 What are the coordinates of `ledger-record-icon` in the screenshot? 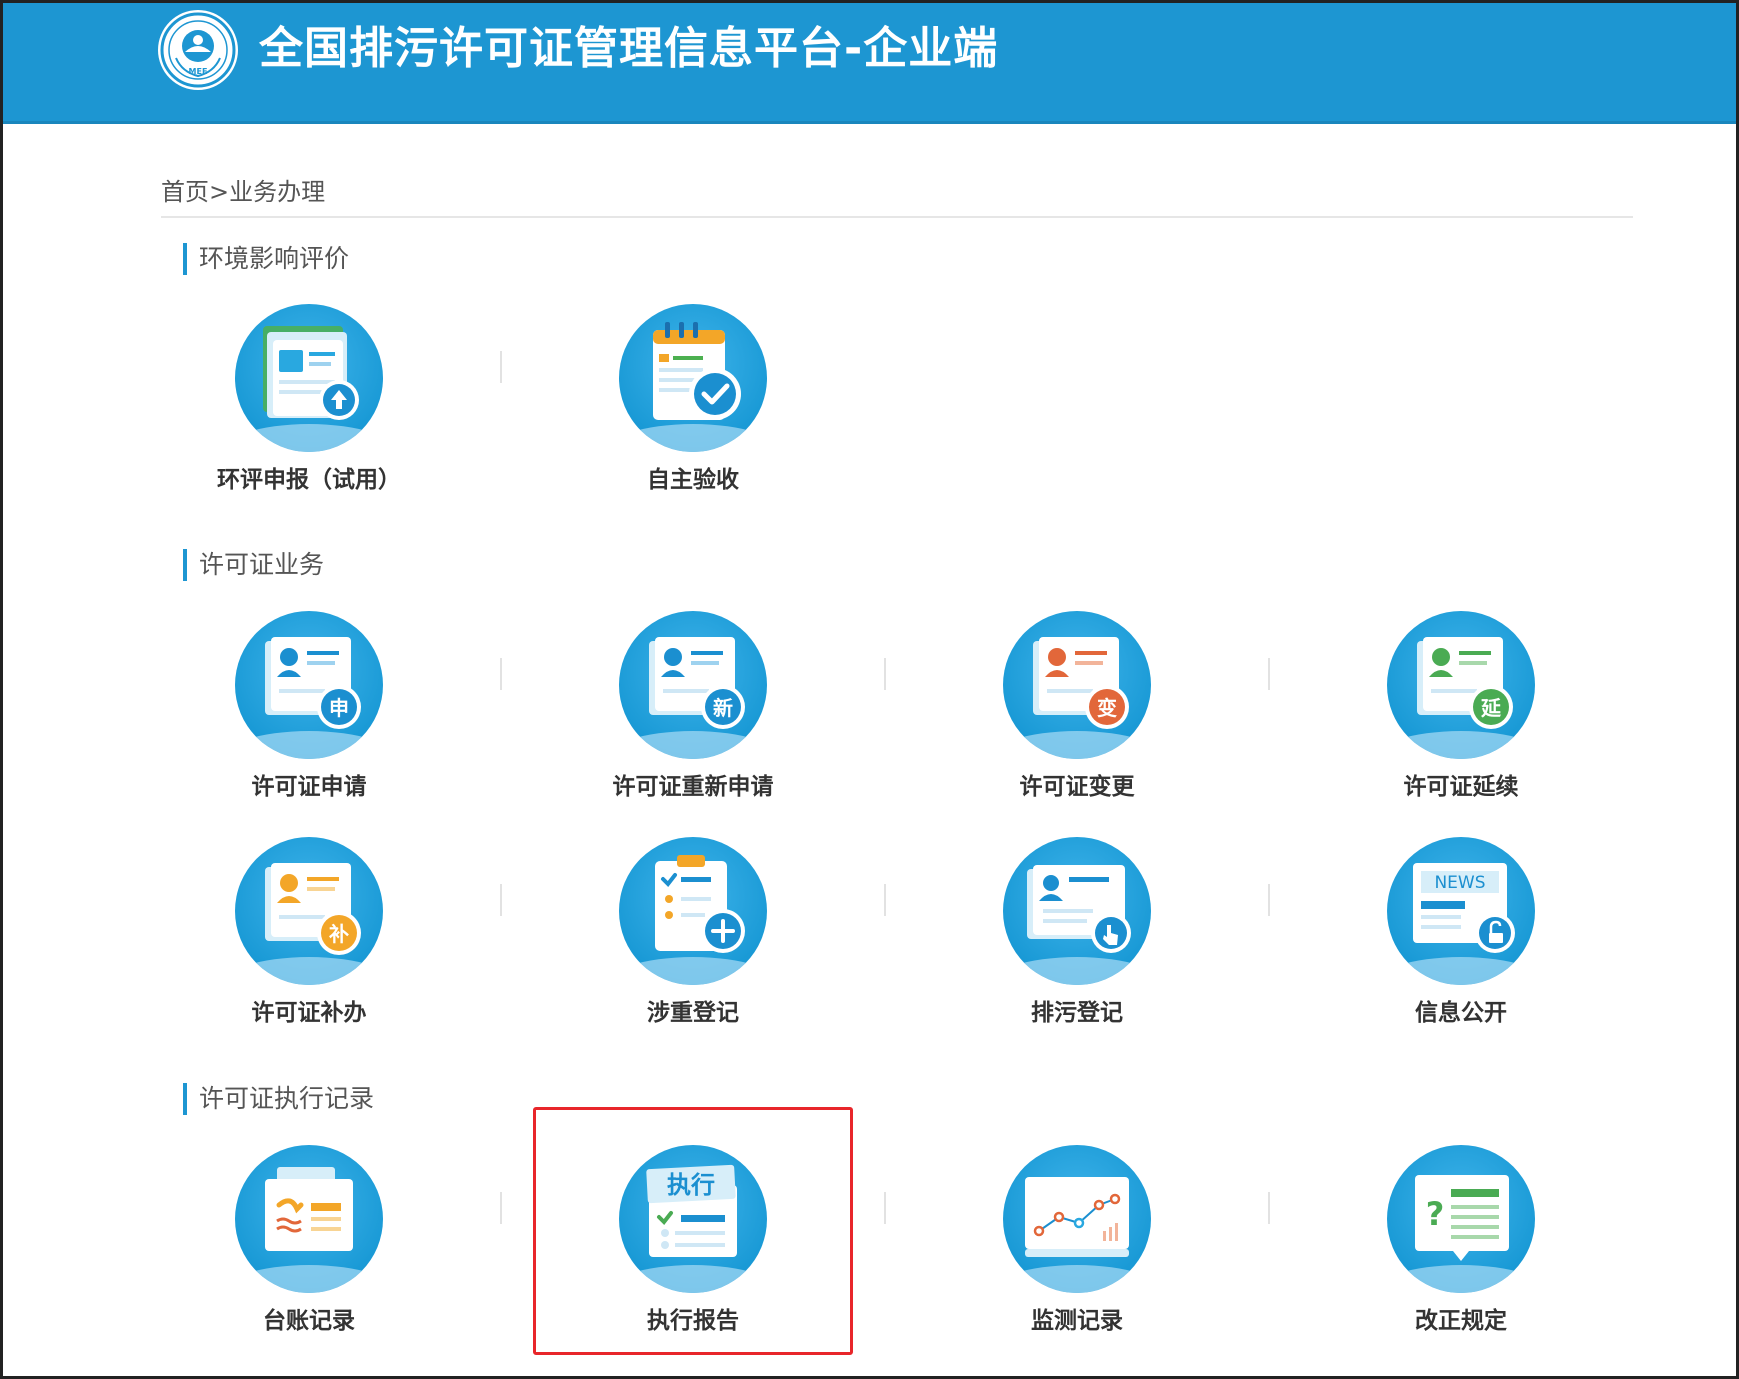 It's located at (309, 1219).